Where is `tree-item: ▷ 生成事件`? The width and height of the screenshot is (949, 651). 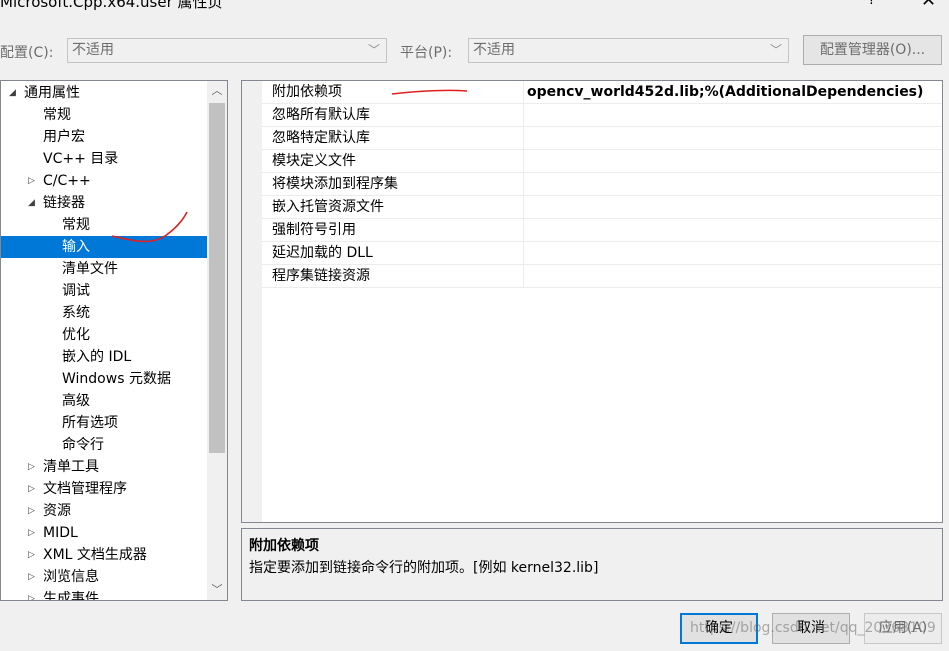
tree-item: ▷ 生成事件 is located at coordinates (104, 594).